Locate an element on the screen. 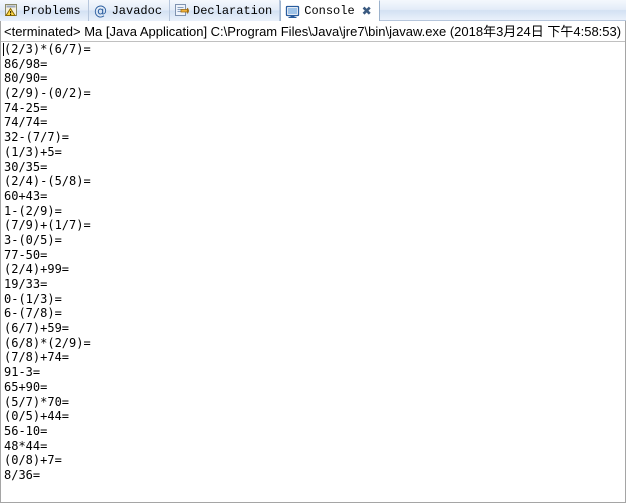 The height and width of the screenshot is (503, 626). tab-bar-filler is located at coordinates (502, 10).